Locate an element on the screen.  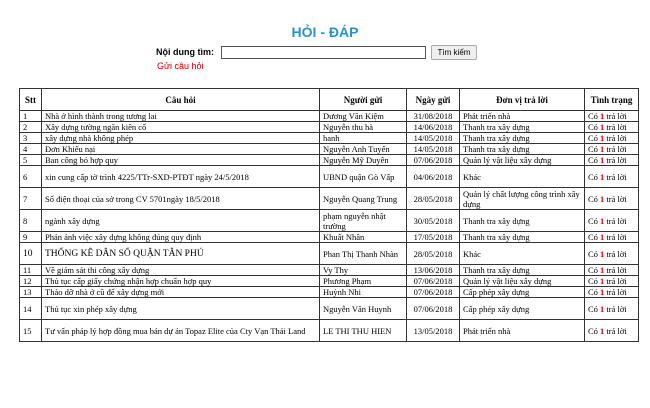
row-sender: LE THI THU HIEN is located at coordinates (363, 330).